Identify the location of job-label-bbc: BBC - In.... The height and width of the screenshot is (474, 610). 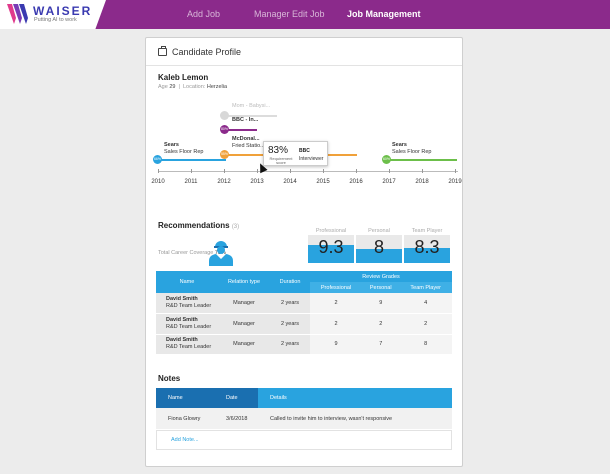
(245, 120).